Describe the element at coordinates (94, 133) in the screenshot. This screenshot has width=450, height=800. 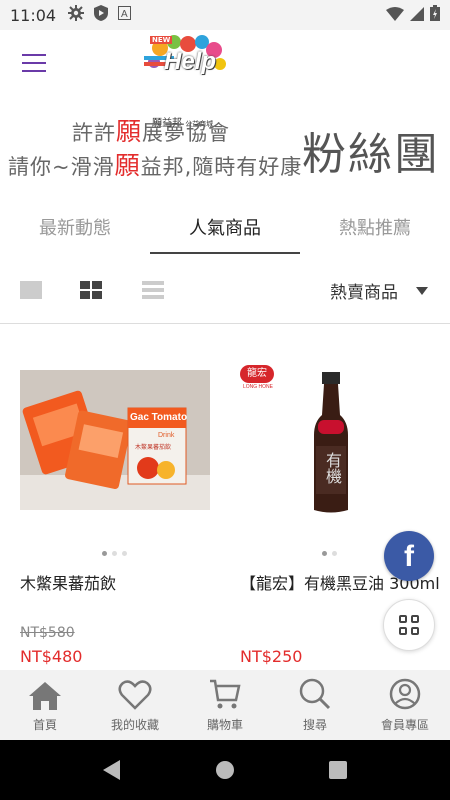
I see `banner-text: 許許` at that location.